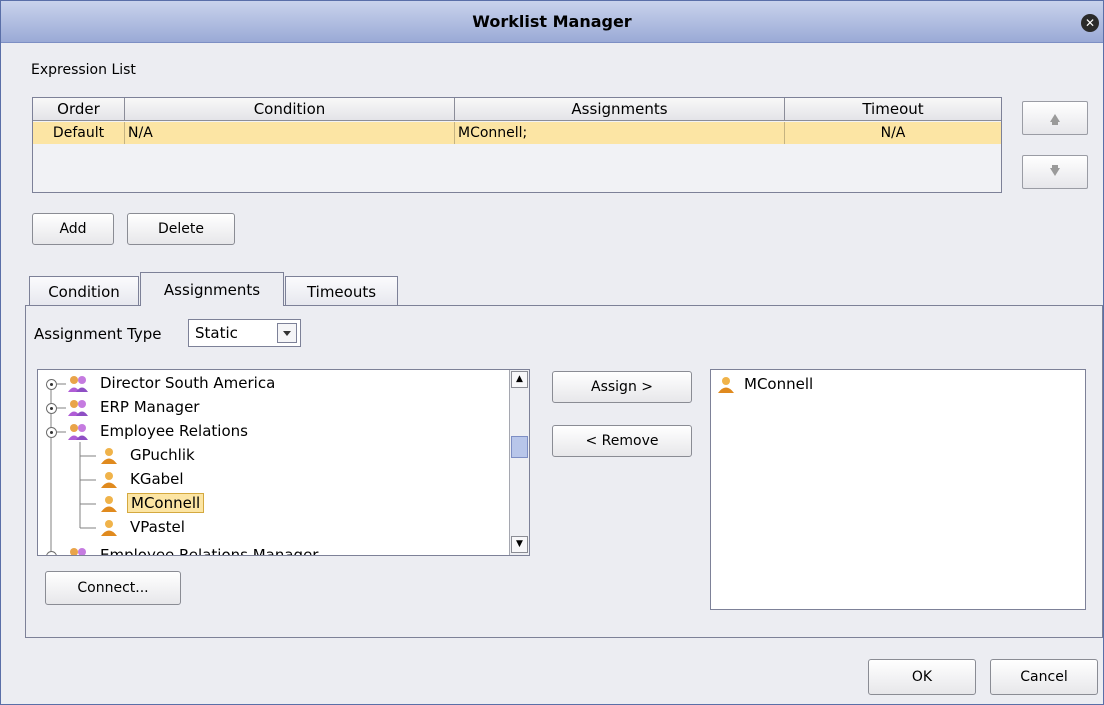 This screenshot has width=1104, height=705. What do you see at coordinates (166, 503) in the screenshot?
I see `tree-node-mconnell-selected: MConnell` at bounding box center [166, 503].